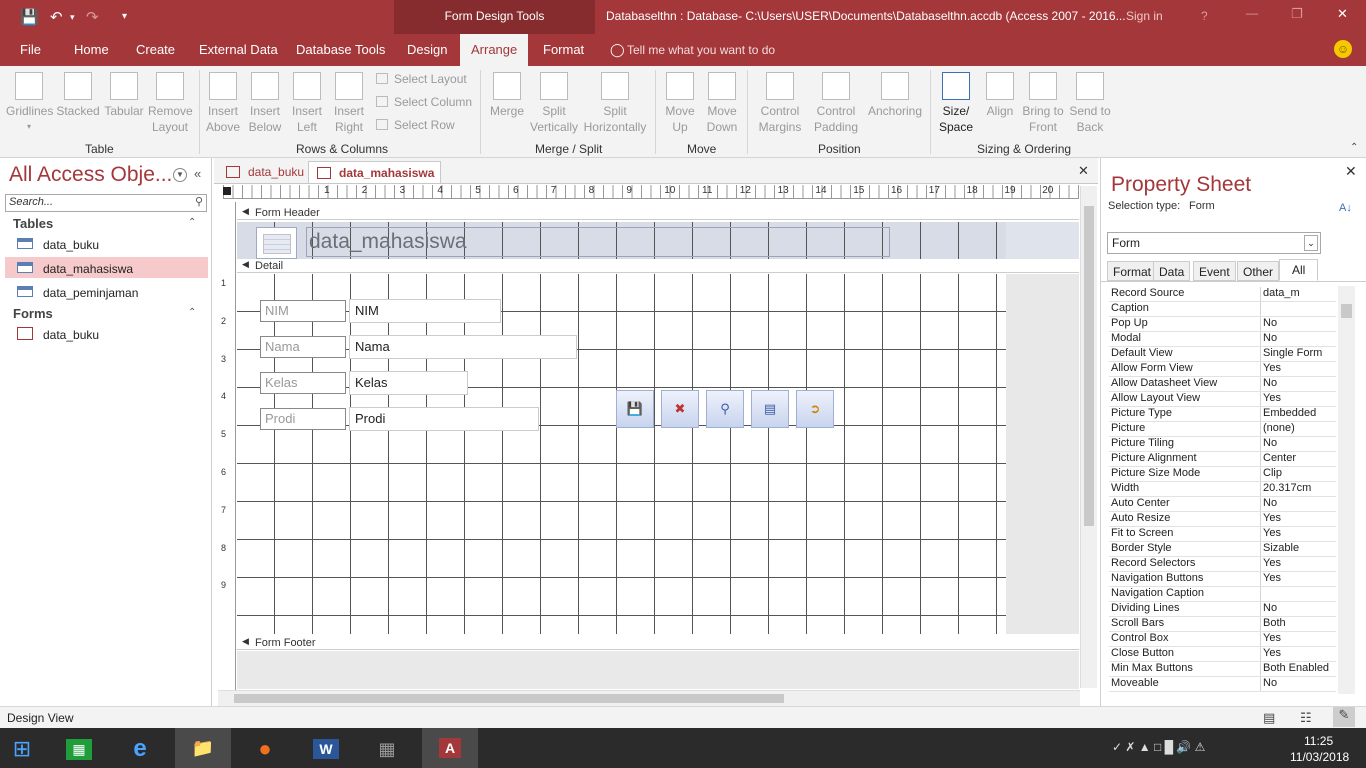 The height and width of the screenshot is (768, 1366). I want to click on access-icon: A, so click(450, 748).